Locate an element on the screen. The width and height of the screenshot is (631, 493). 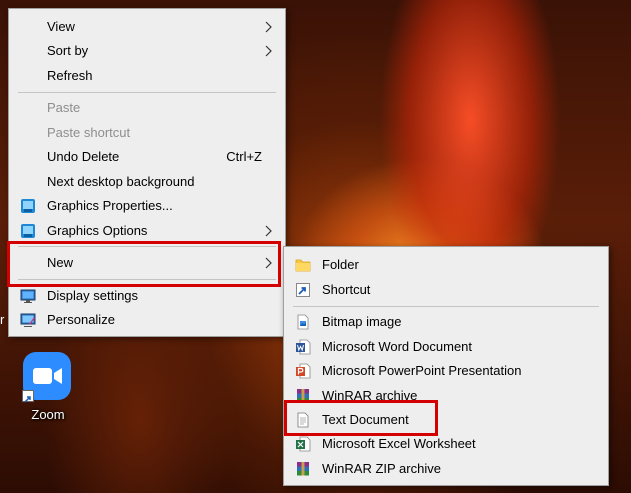
new-item-shortcut: Shortcut is located at coordinates (446, 290).